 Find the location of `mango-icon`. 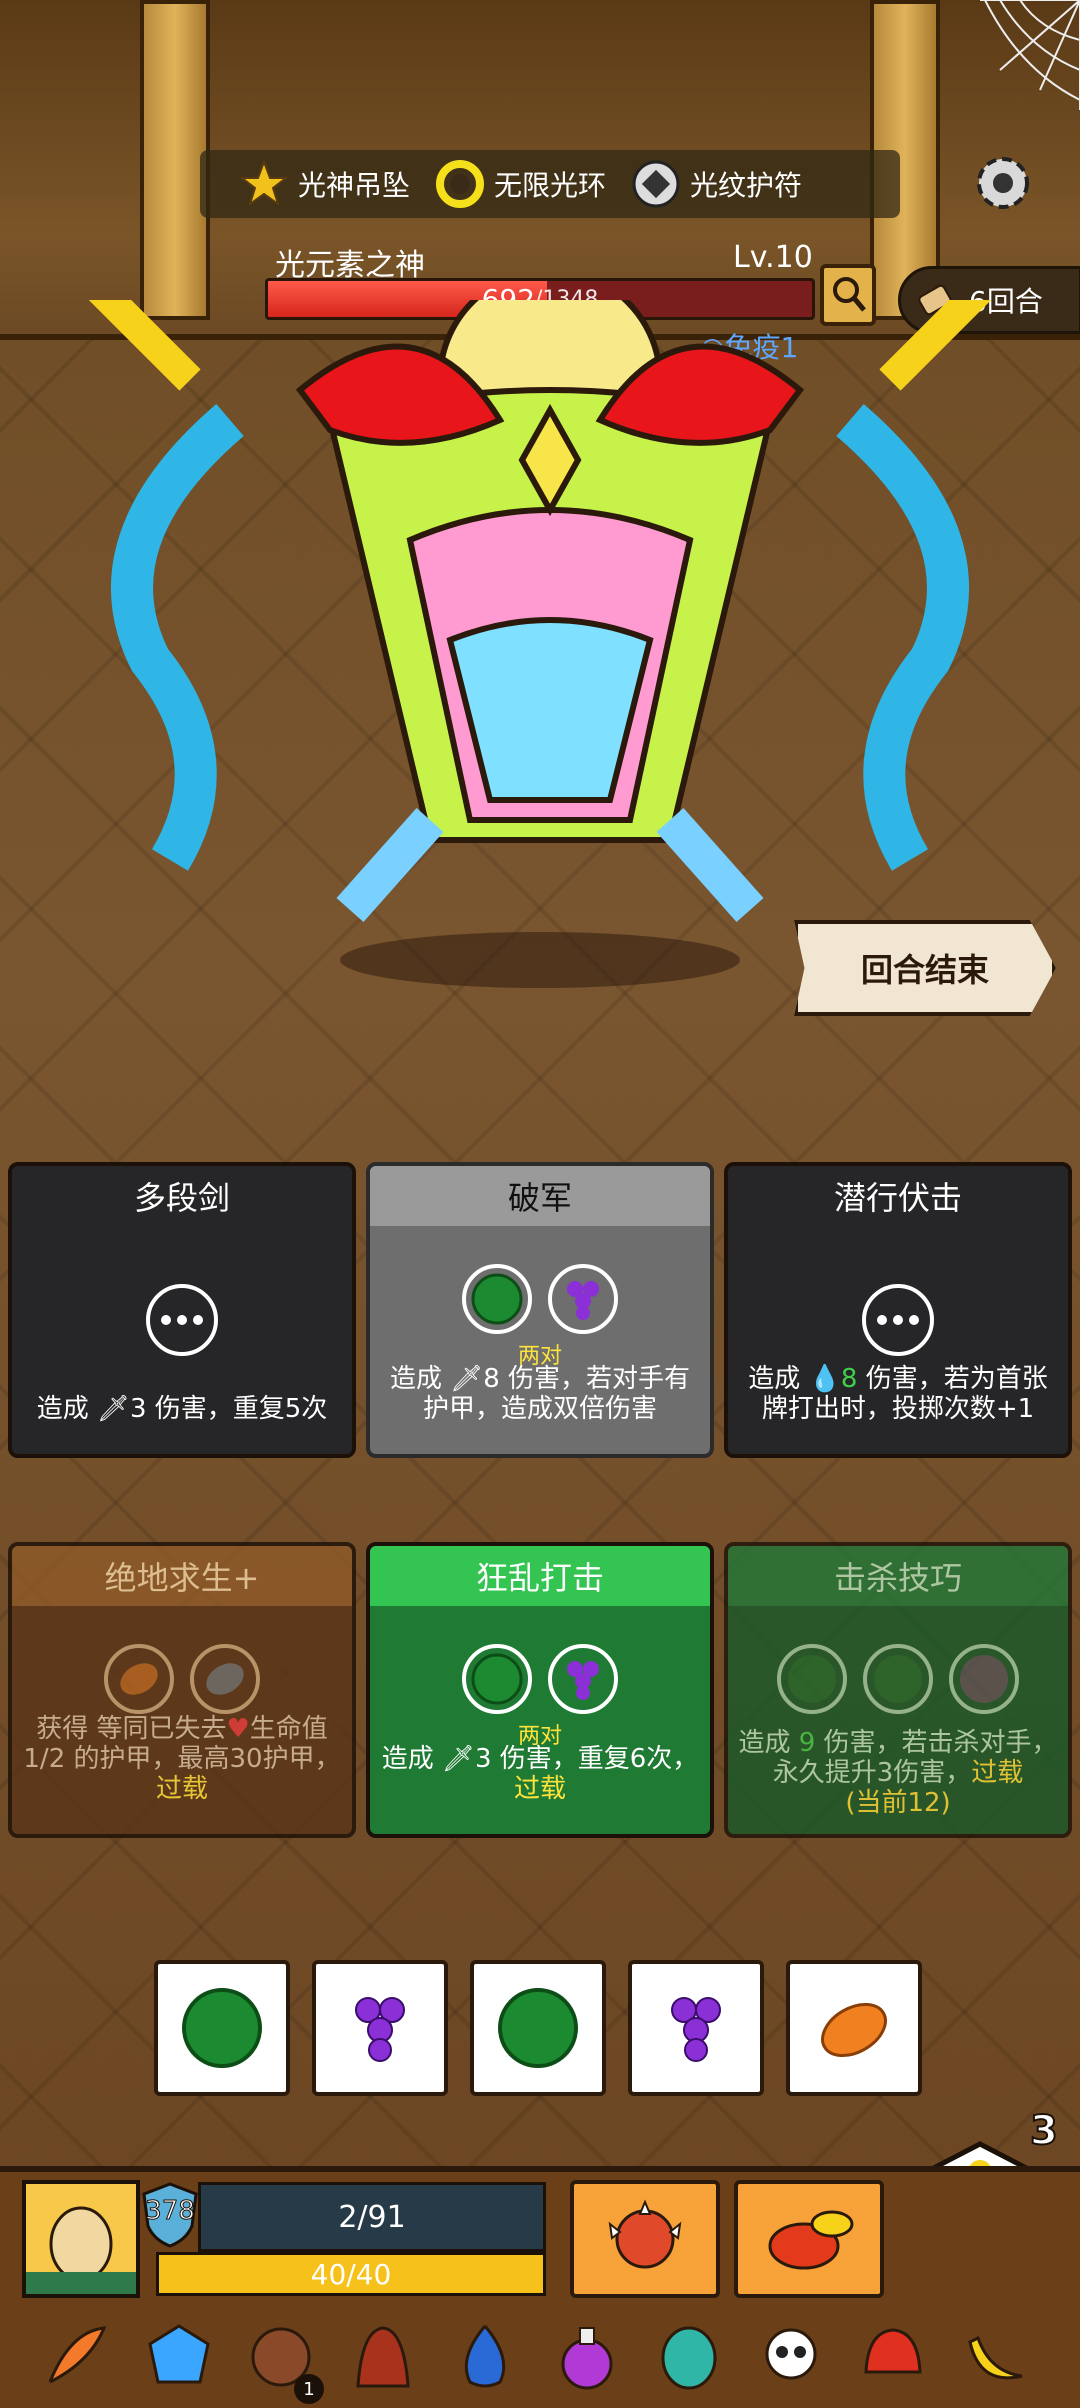

mango-icon is located at coordinates (854, 2030).